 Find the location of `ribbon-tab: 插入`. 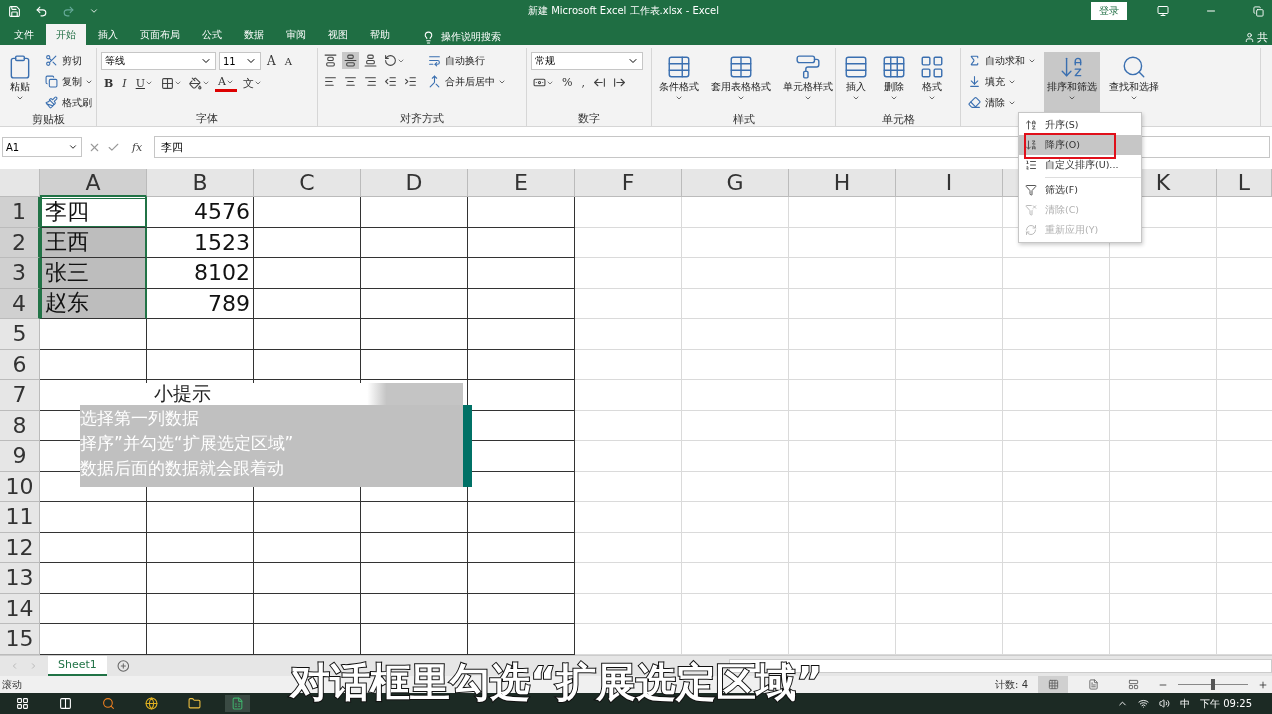

ribbon-tab: 插入 is located at coordinates (108, 35).